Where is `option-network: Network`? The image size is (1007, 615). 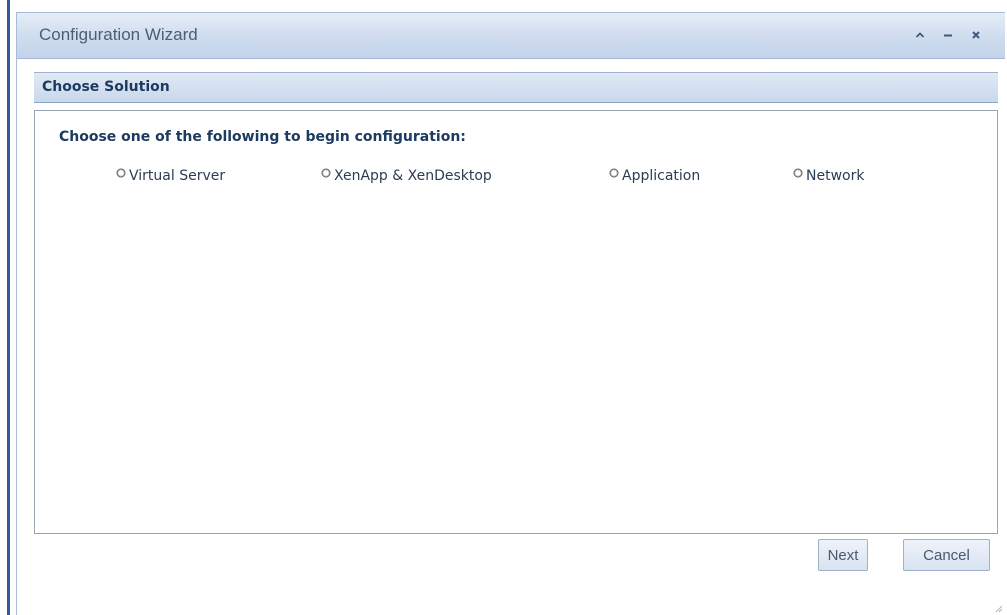 option-network: Network is located at coordinates (828, 176).